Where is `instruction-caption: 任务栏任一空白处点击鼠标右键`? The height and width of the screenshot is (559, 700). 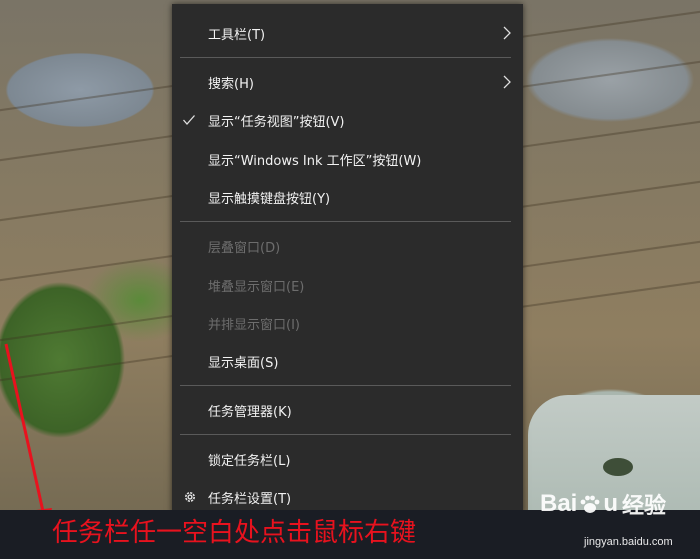 instruction-caption: 任务栏任一空白处点击鼠标右键 is located at coordinates (234, 533).